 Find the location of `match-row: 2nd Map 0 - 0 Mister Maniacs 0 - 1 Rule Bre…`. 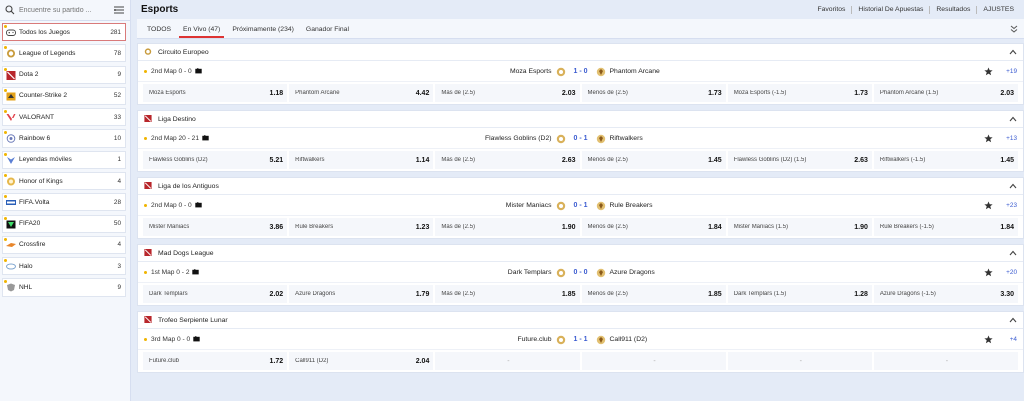

match-row: 2nd Map 0 - 0 Mister Maniacs 0 - 1 Rule Bre… is located at coordinates (580, 205).